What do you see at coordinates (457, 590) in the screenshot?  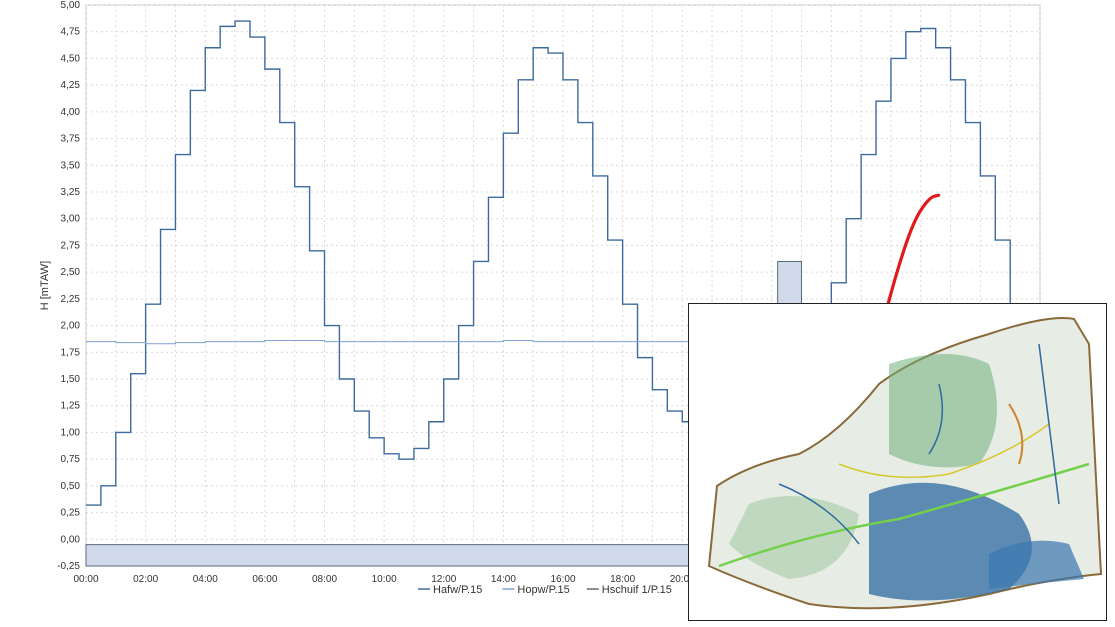 I see `legend-label: Hafw/P.15` at bounding box center [457, 590].